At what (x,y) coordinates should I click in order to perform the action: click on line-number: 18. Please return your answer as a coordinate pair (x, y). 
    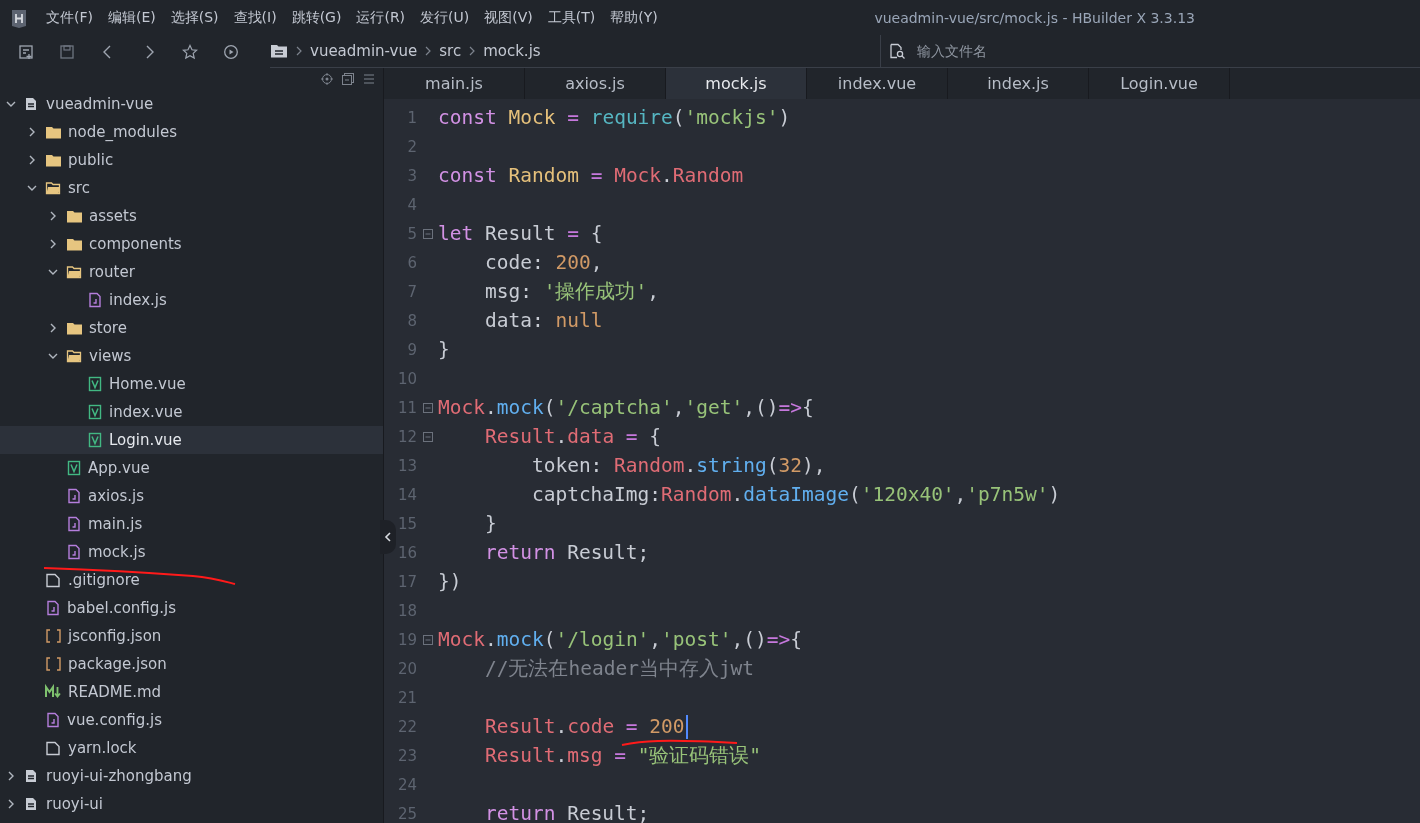
    Looking at the image, I should click on (406, 610).